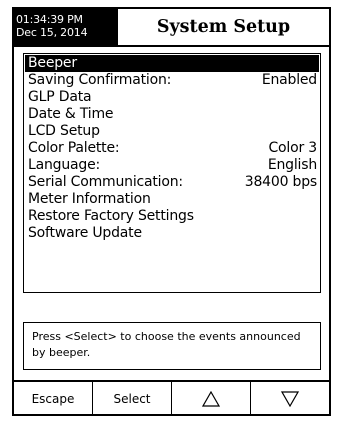 Image resolution: width=345 pixels, height=423 pixels. I want to click on time-text: 01:34:39 PM, so click(49, 19).